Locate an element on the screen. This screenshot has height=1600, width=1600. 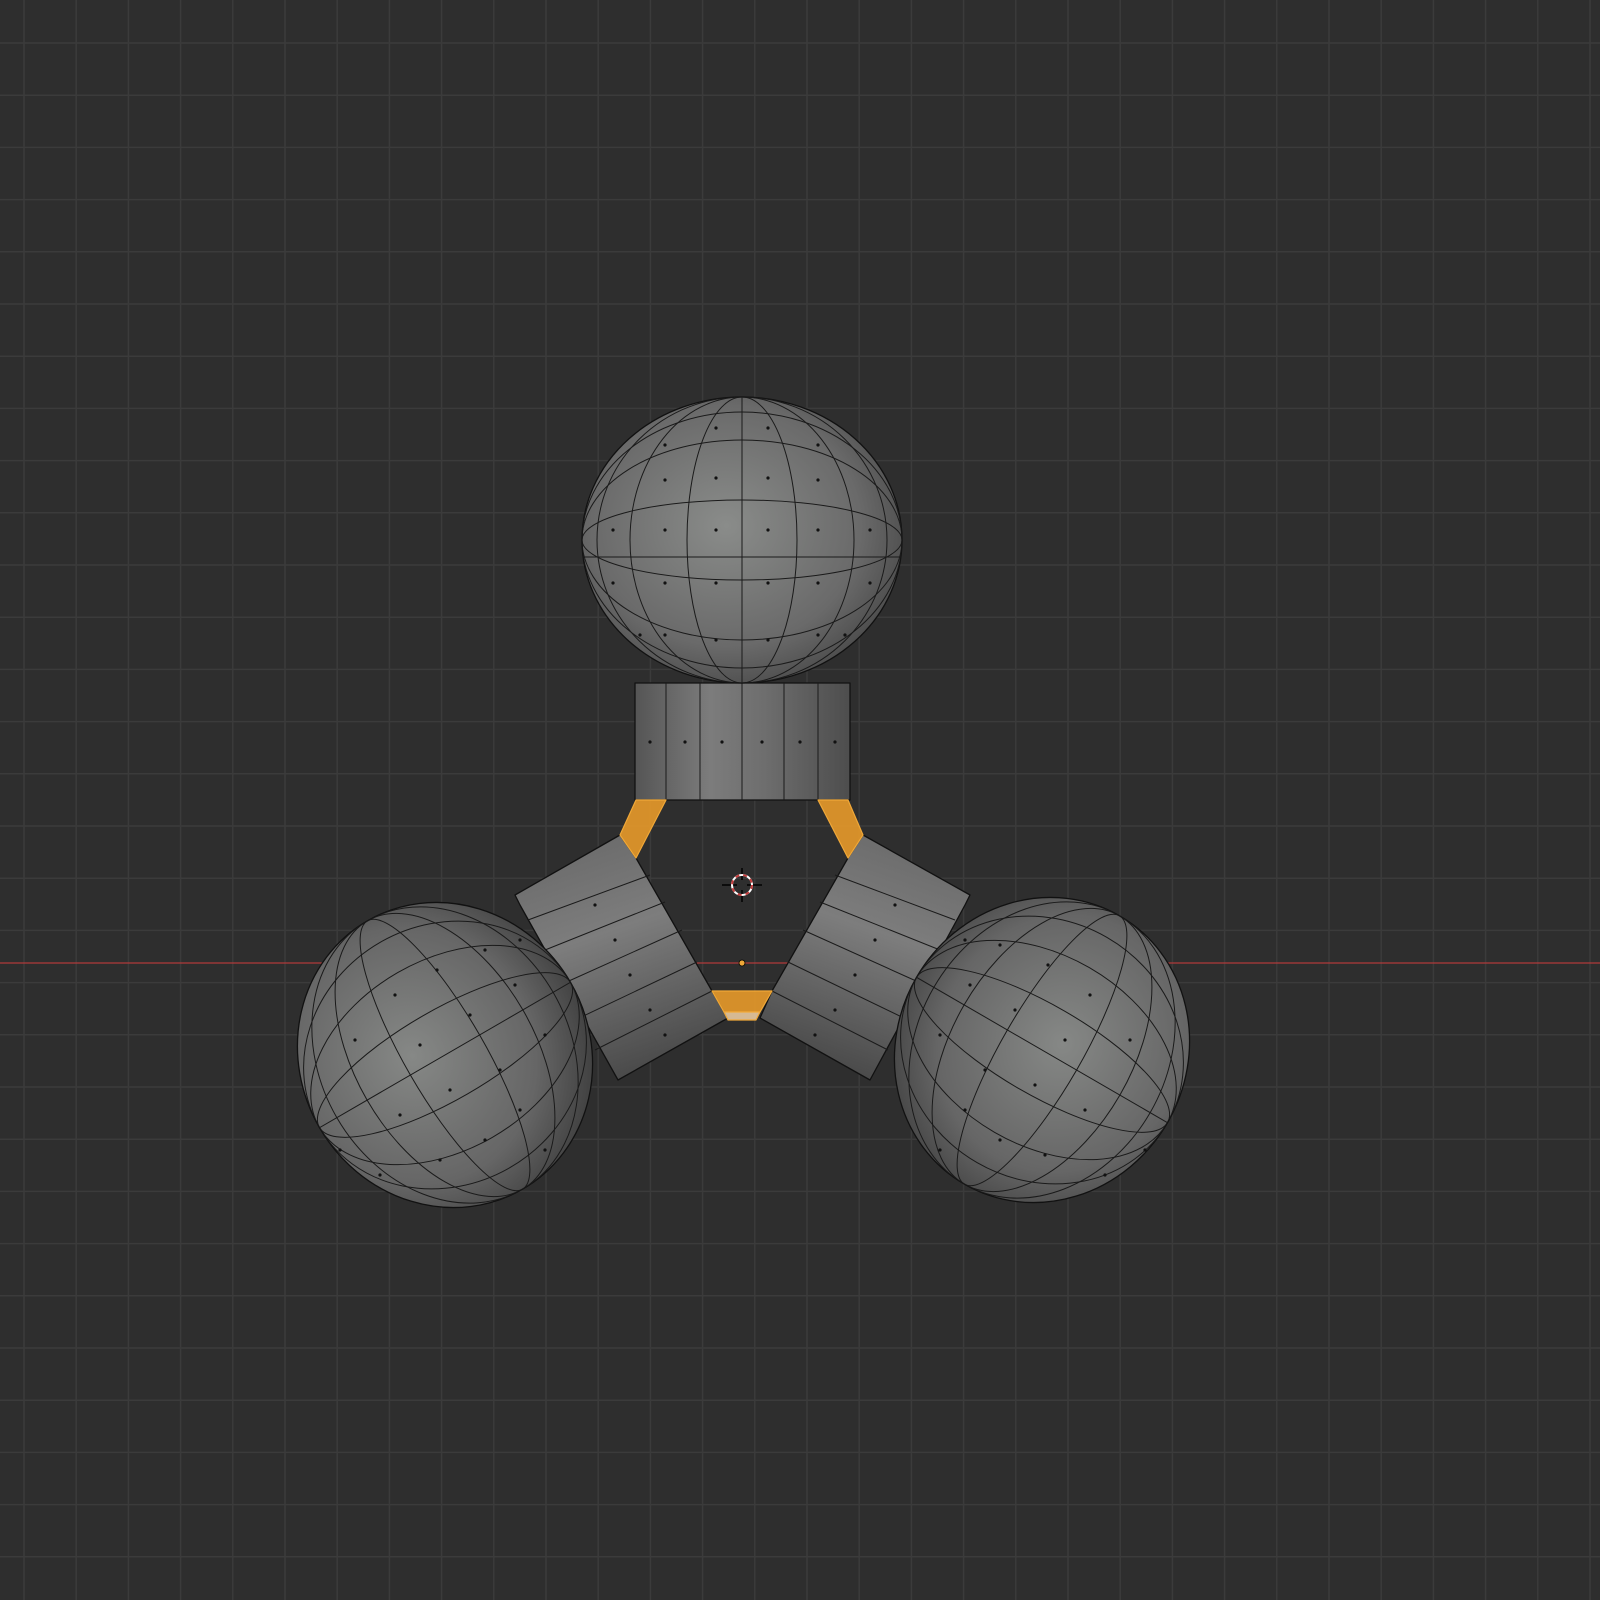
3d-cursor-icon is located at coordinates (742, 885).